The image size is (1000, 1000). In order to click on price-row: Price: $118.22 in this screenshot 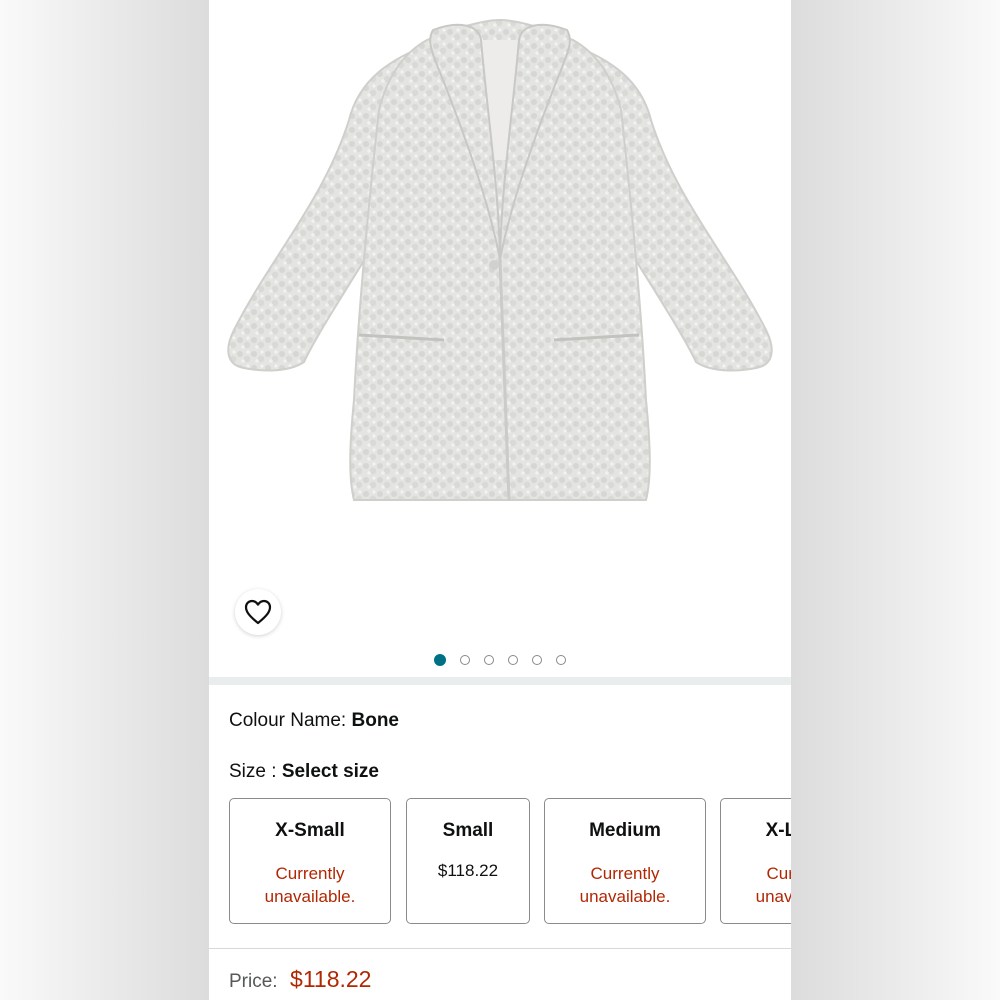, I will do `click(300, 979)`.